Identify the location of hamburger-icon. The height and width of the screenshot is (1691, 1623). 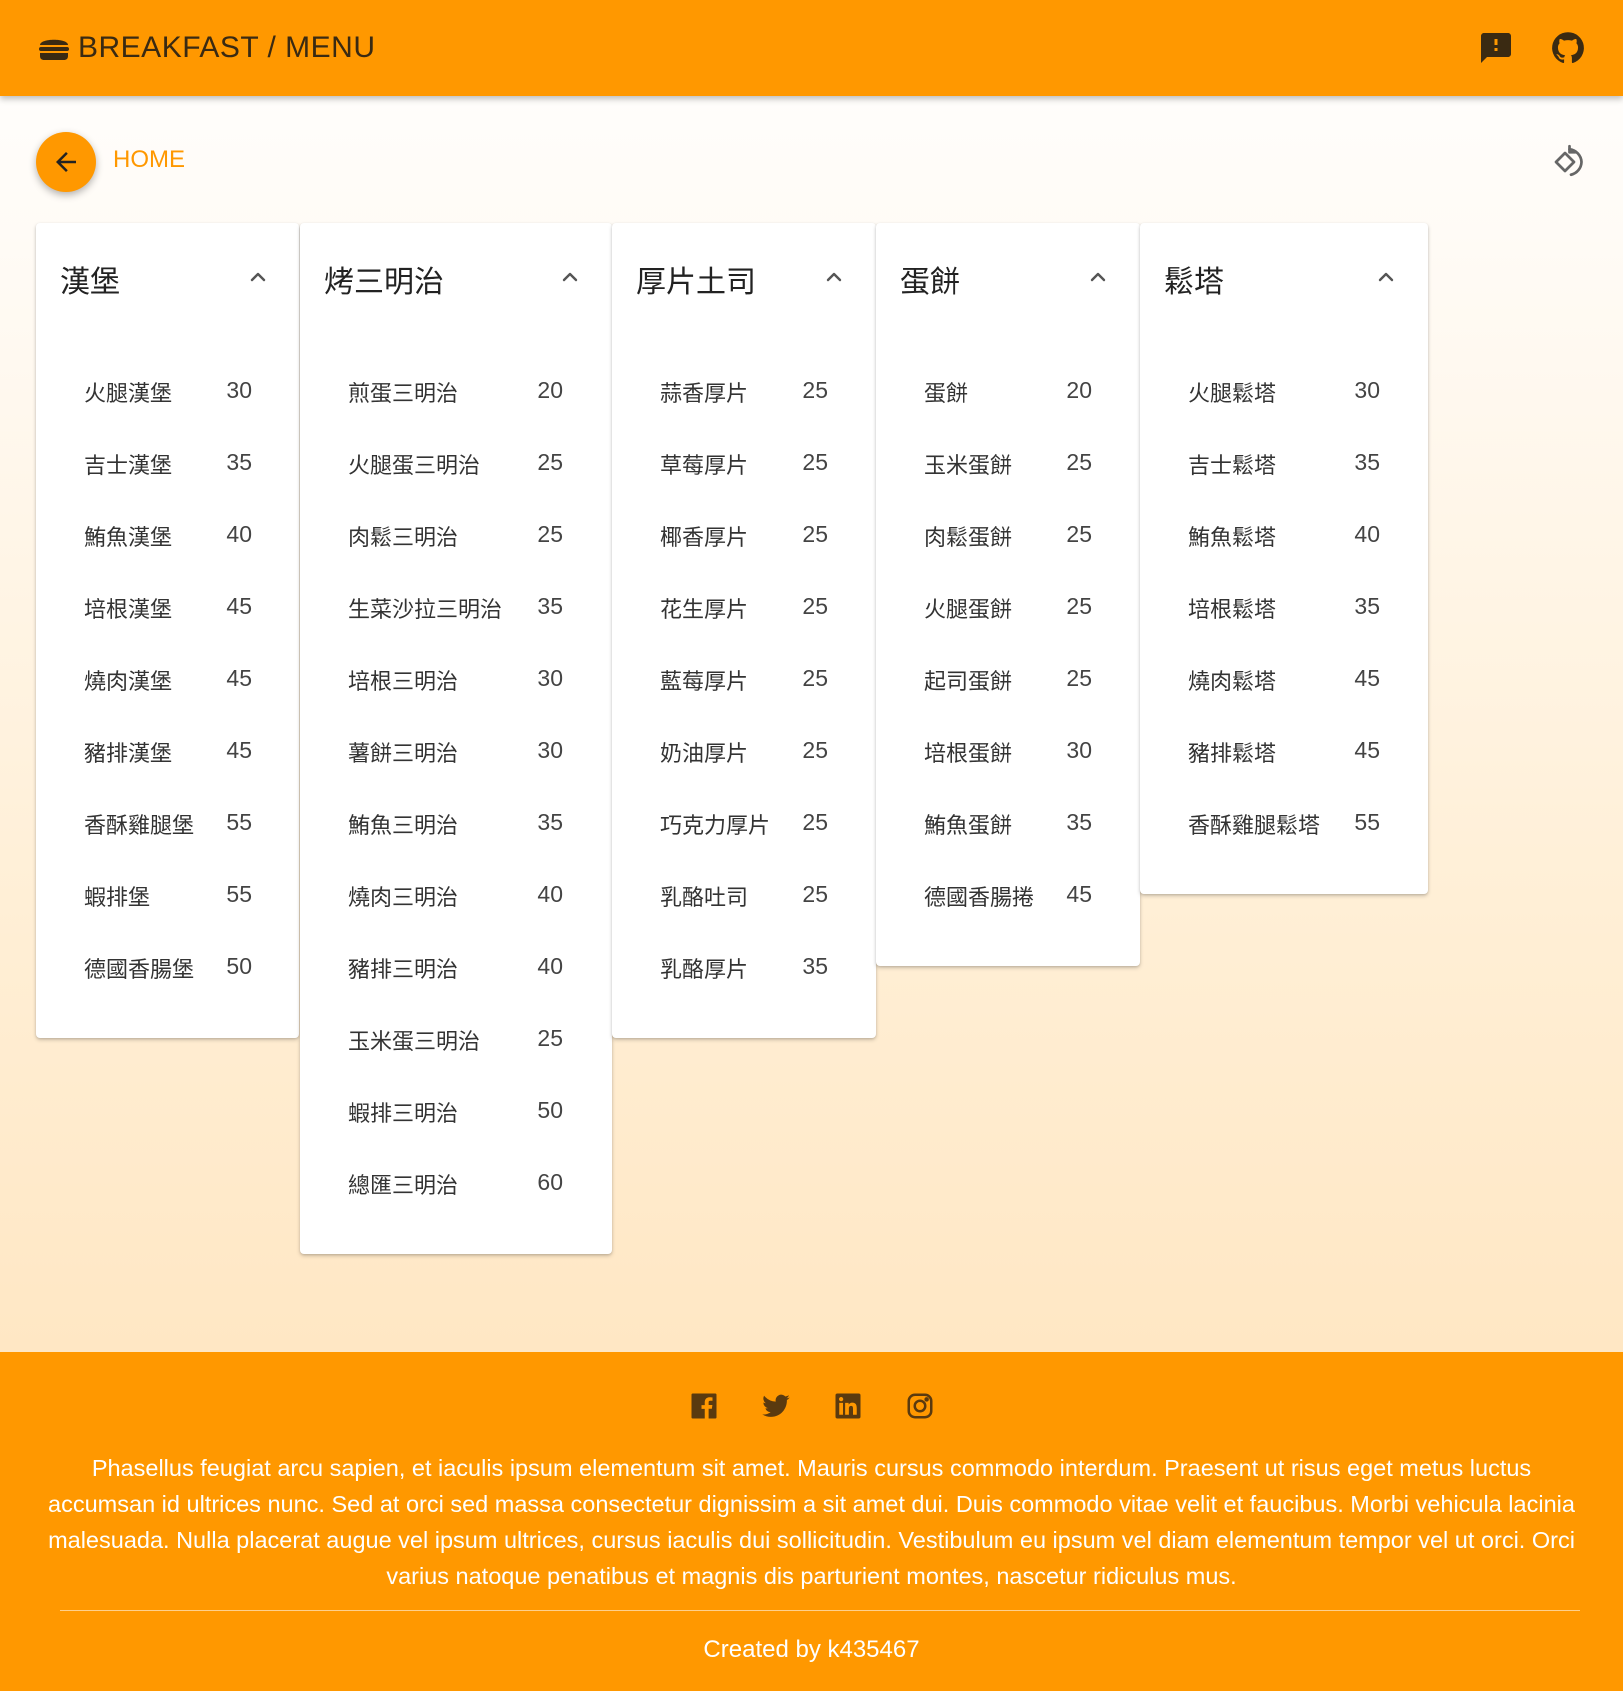
(54, 49).